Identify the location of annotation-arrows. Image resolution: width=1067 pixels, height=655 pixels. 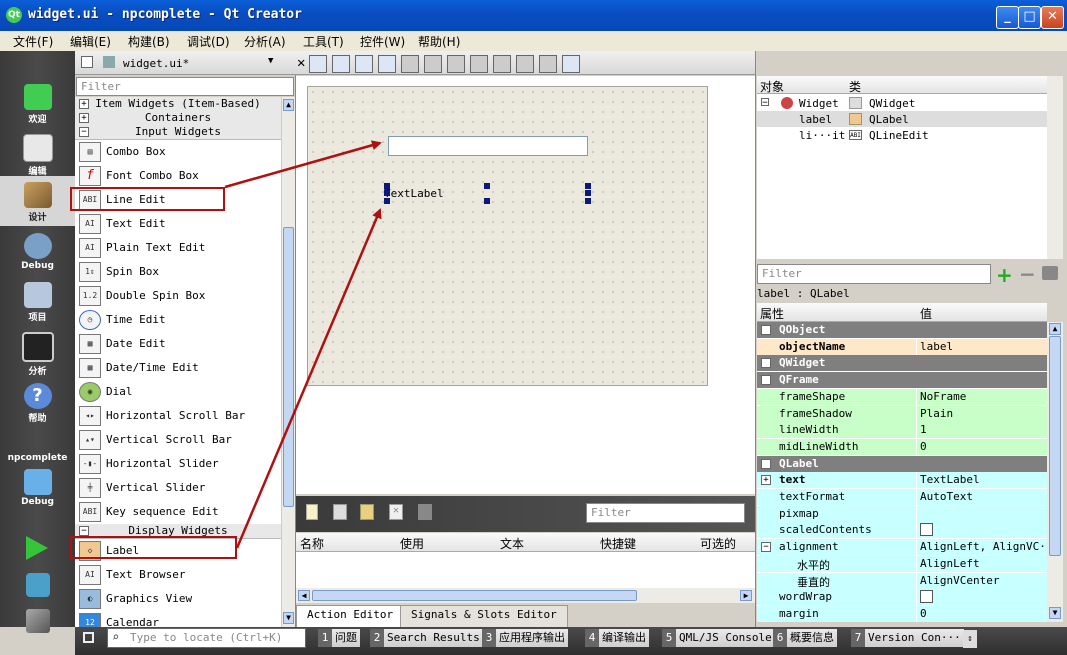
(303, 344).